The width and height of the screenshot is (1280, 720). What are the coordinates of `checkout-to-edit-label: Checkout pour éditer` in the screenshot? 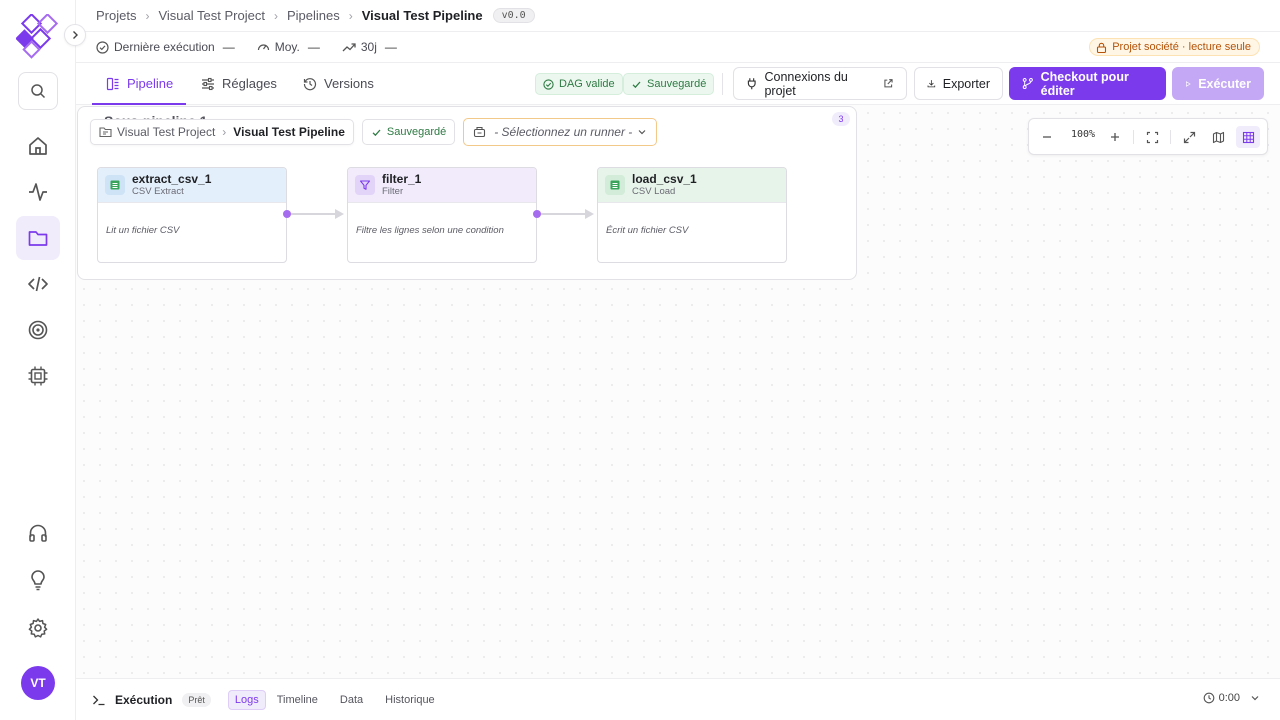 It's located at (1084, 83).